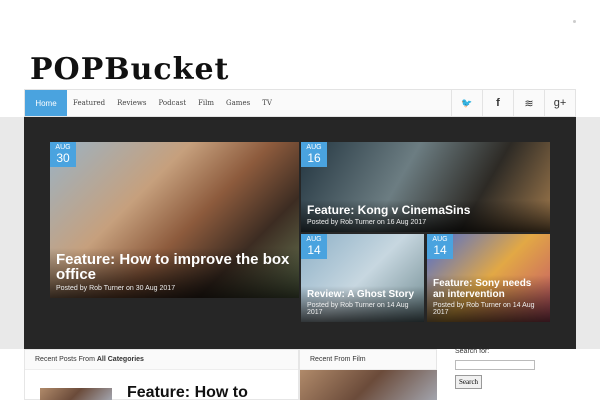 This screenshot has width=600, height=402. What do you see at coordinates (368, 385) in the screenshot?
I see `film-thumbnail` at bounding box center [368, 385].